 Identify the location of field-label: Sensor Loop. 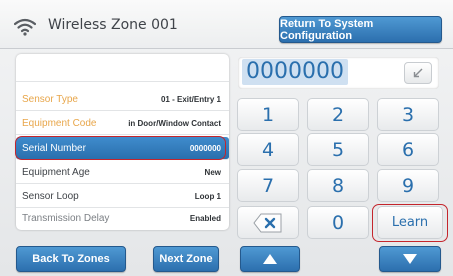
(50, 196).